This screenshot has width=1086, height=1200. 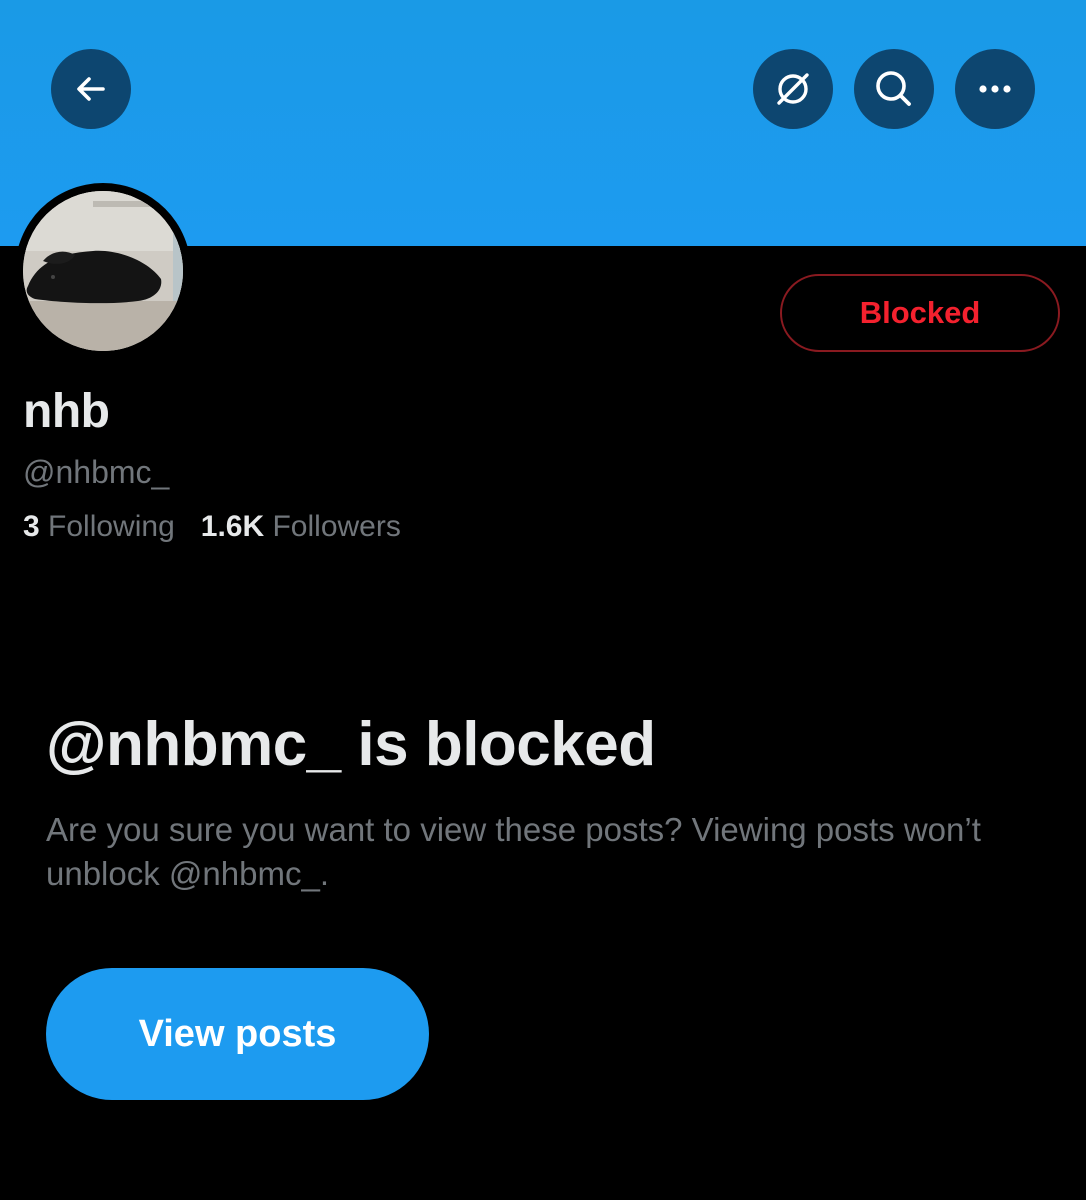 I want to click on followers-link: 1.6K Followers, so click(x=301, y=527).